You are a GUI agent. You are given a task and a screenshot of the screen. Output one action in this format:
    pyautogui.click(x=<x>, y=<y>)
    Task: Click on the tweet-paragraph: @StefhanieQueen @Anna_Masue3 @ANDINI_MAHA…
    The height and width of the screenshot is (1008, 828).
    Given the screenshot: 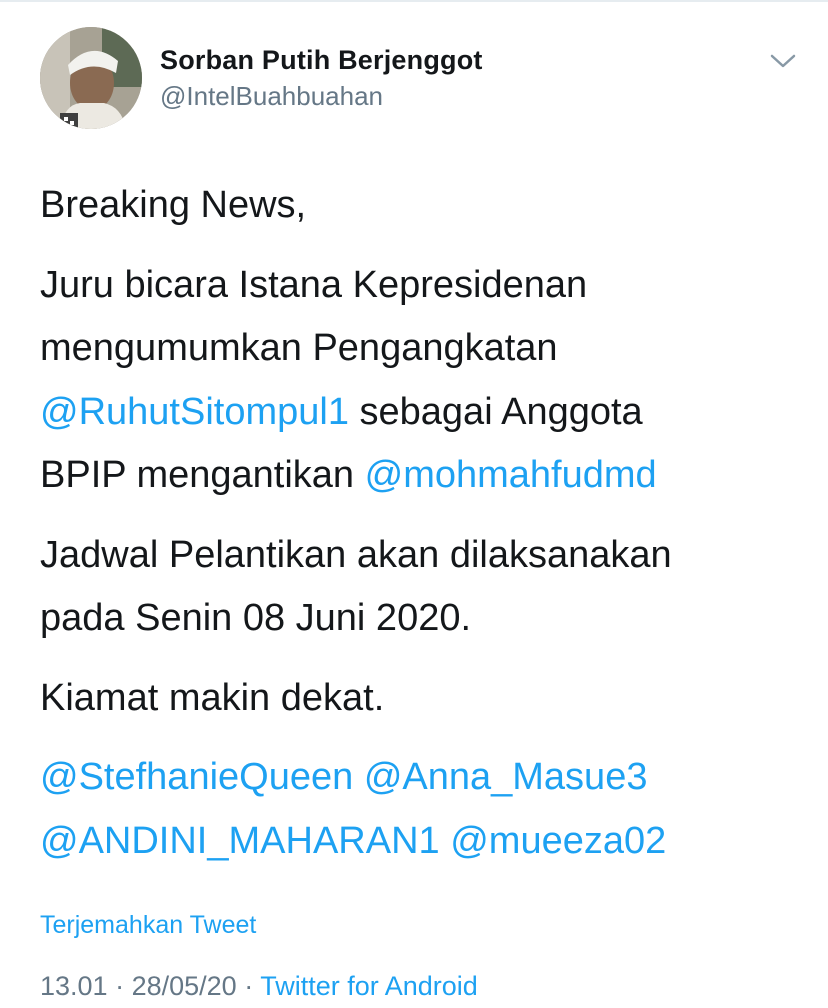 What is the action you would take?
    pyautogui.click(x=420, y=809)
    